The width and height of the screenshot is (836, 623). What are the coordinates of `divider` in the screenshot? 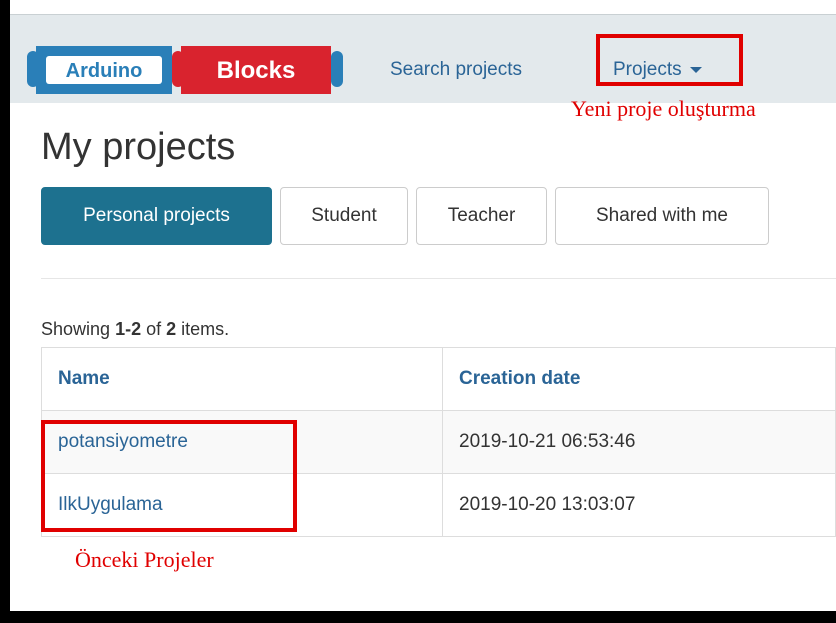 It's located at (438, 278).